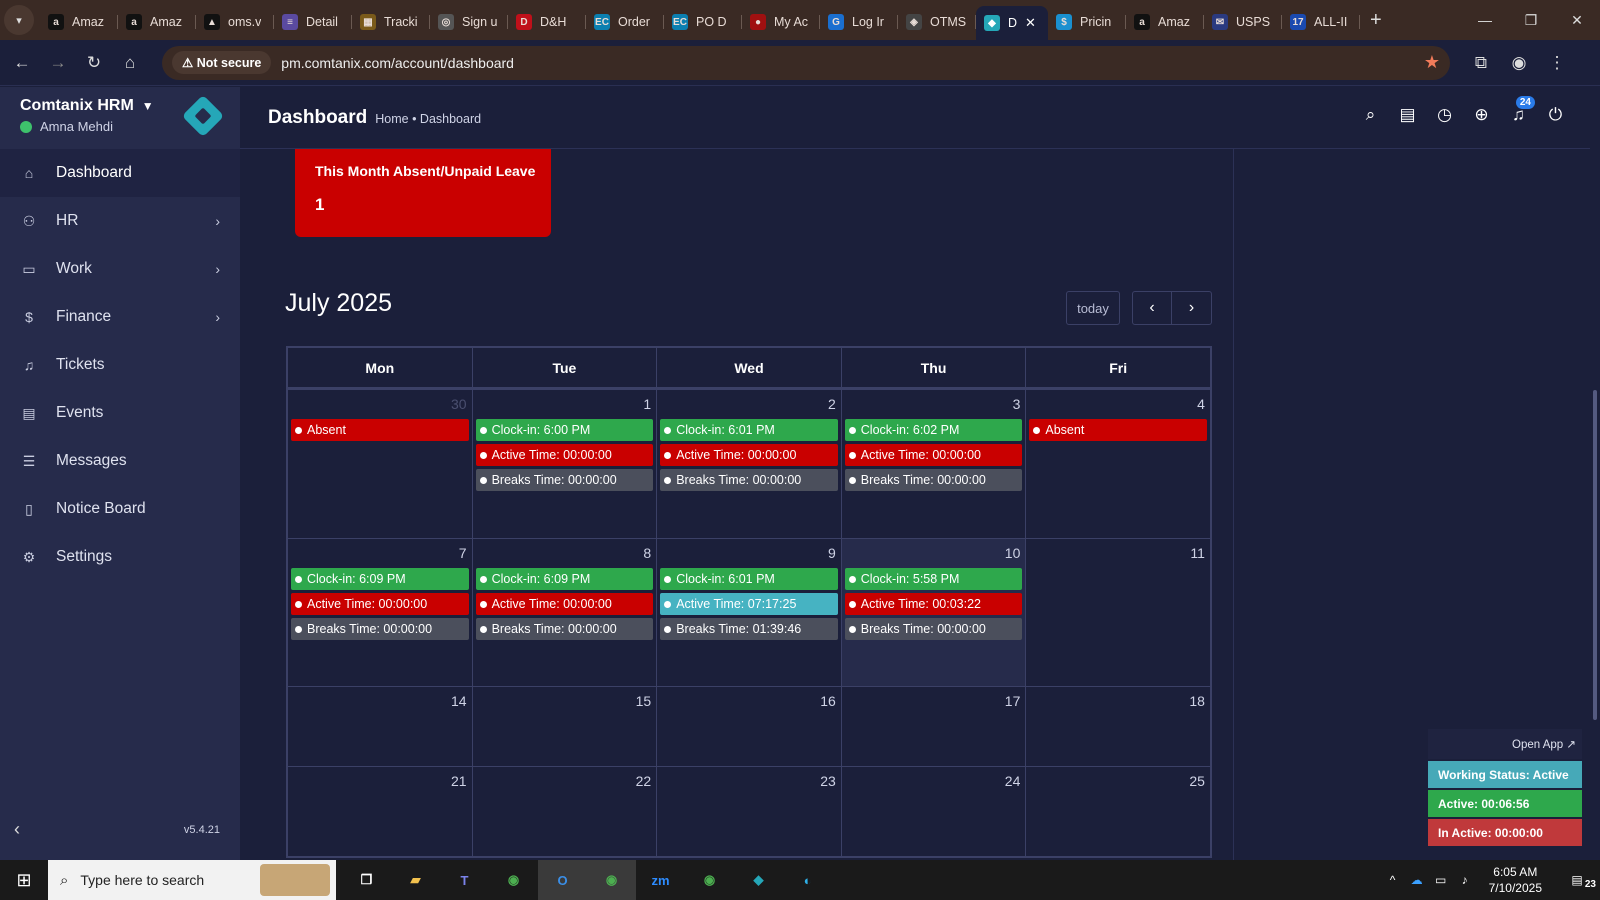 The width and height of the screenshot is (1600, 900). What do you see at coordinates (748, 811) in the screenshot?
I see `calendar-day: 23` at bounding box center [748, 811].